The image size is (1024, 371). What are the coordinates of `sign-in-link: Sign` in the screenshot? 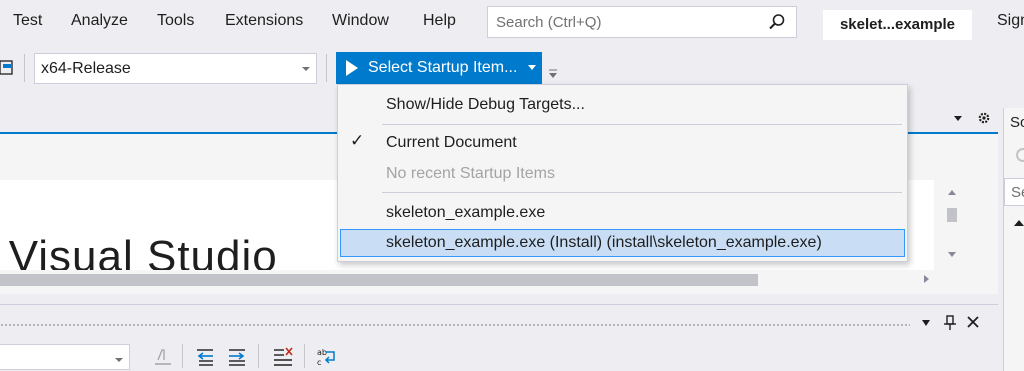 It's located at (1010, 21).